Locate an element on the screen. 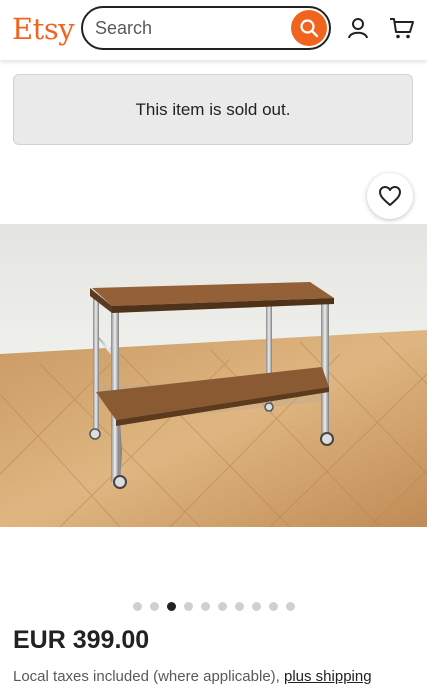  etsy-logo: Etsy is located at coordinates (43, 29).